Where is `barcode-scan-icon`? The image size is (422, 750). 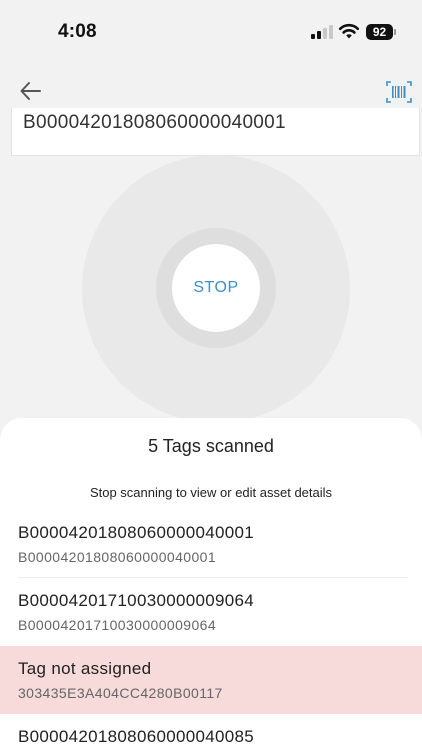 barcode-scan-icon is located at coordinates (399, 92).